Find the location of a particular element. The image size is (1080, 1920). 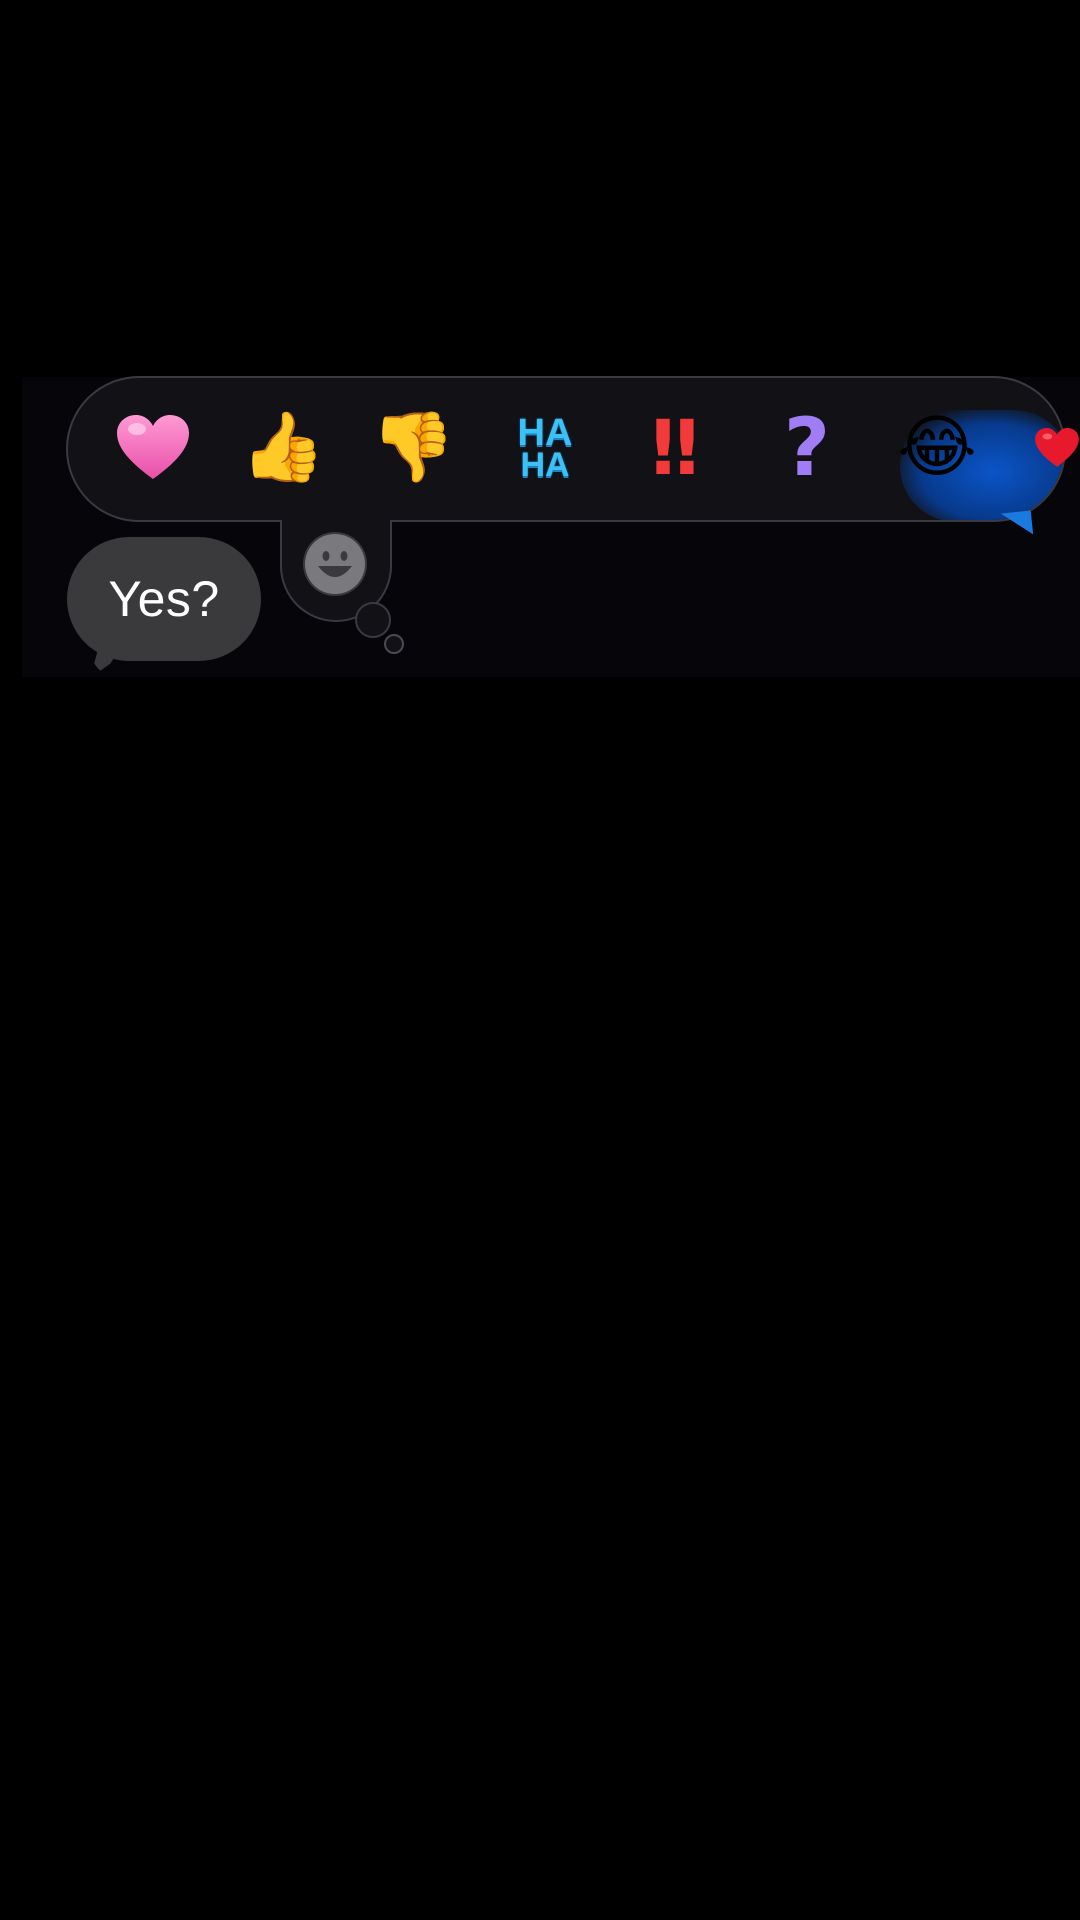

thumbs-up-icon: 👍 is located at coordinates (283, 447).